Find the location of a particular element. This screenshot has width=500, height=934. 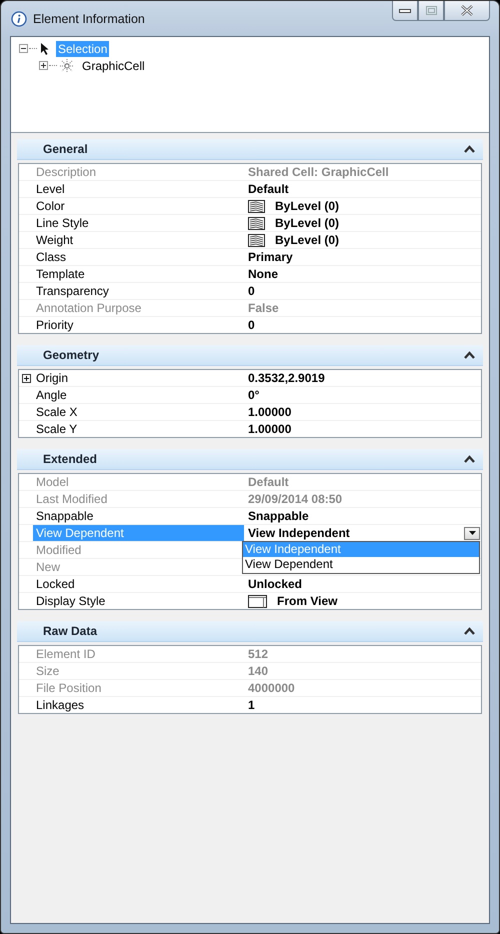

property-label: Origin is located at coordinates (138, 378).